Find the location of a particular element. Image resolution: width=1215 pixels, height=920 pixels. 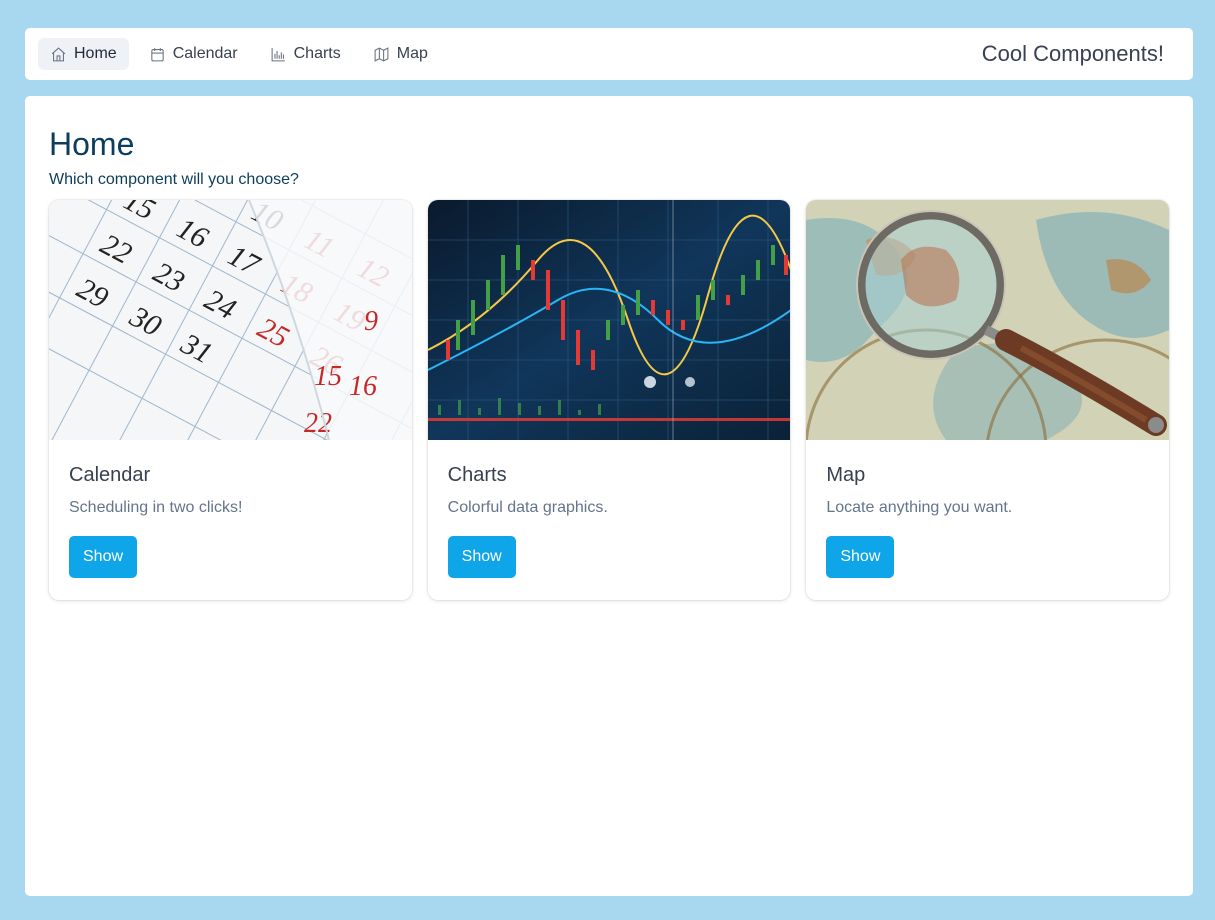

svg-text: 16 is located at coordinates (363, 386).